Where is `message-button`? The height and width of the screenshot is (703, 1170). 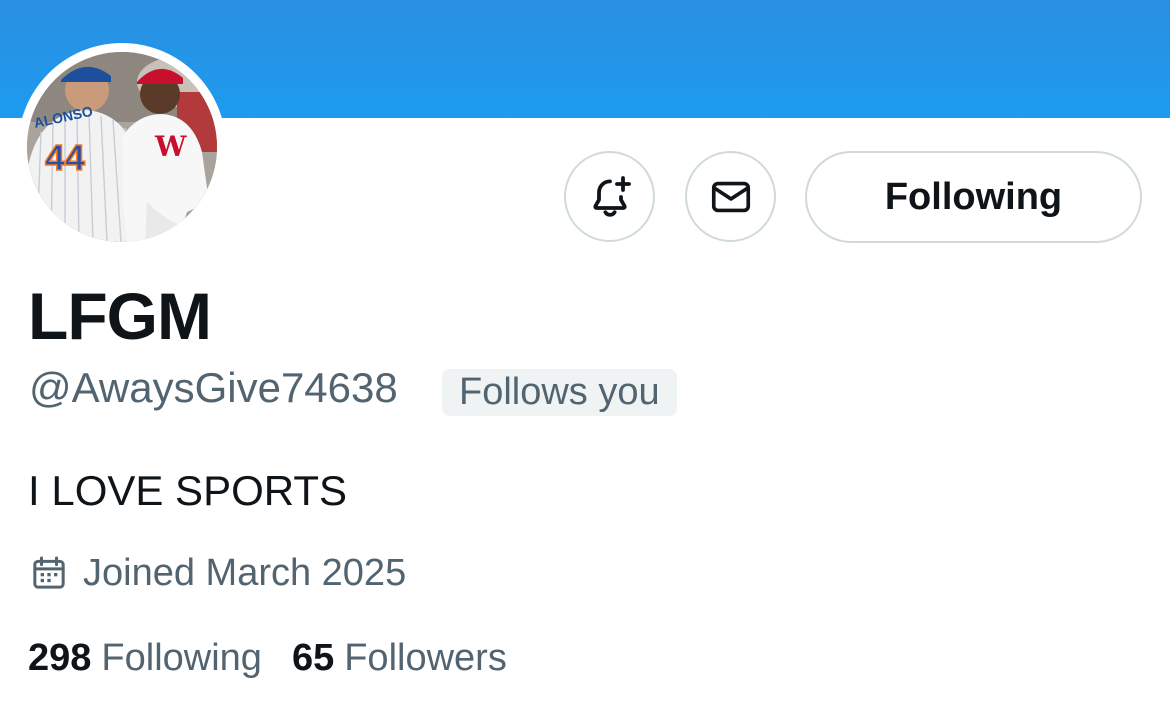 message-button is located at coordinates (730, 196).